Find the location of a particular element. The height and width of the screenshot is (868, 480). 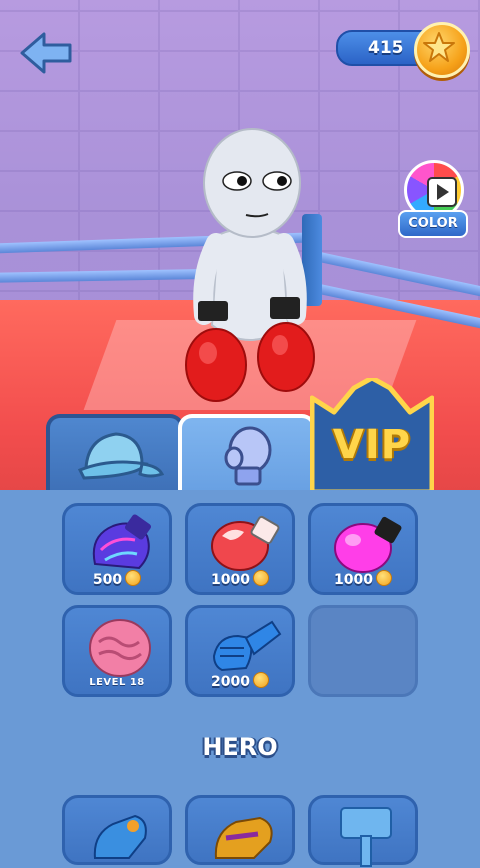

video-ad-icon is located at coordinates (442, 192).